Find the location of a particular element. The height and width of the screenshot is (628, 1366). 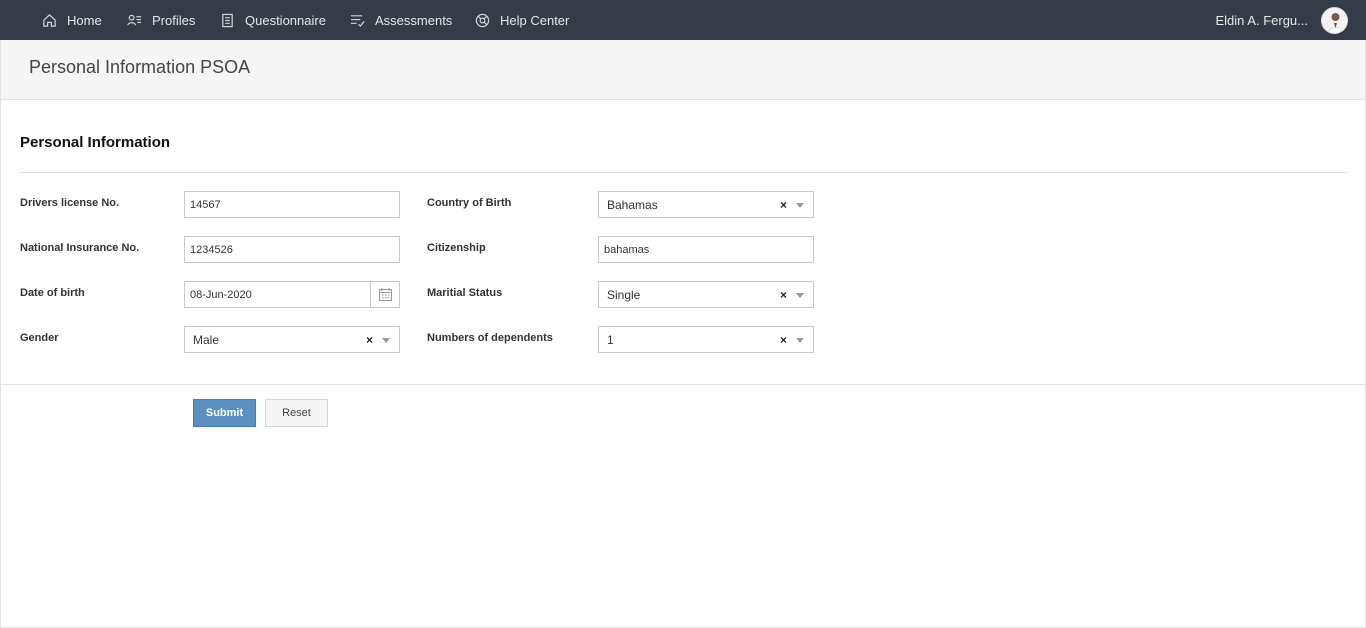

national-insurance-field: 1234526 is located at coordinates (292, 249).